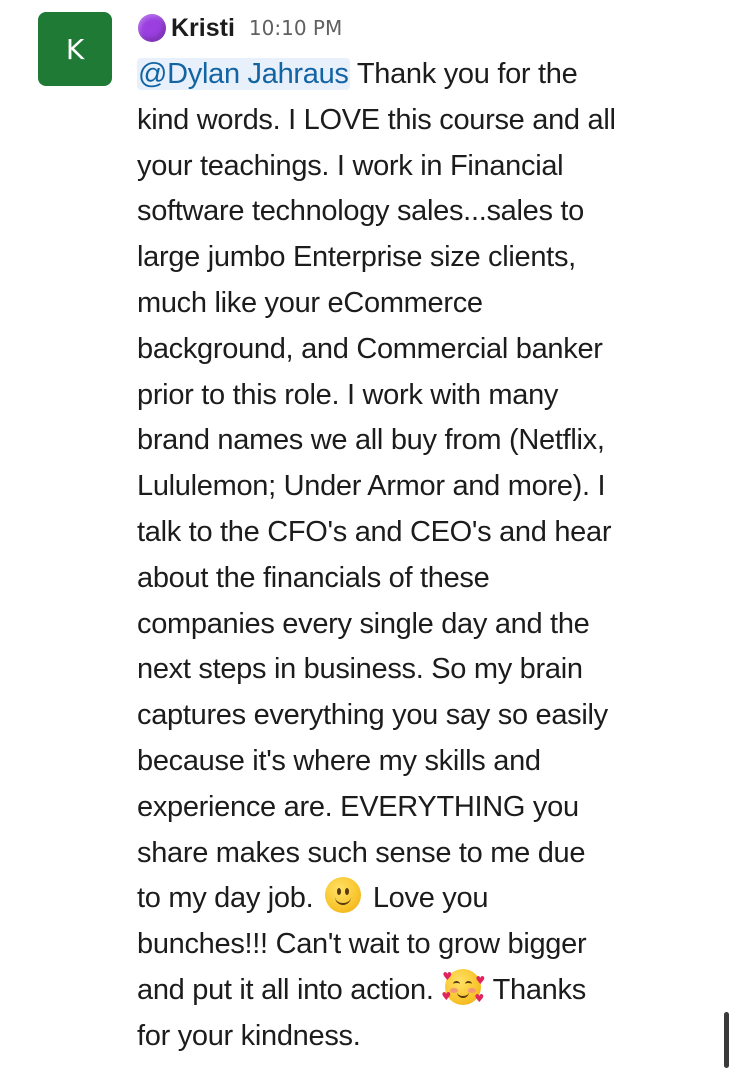 This screenshot has width=736, height=1068. I want to click on avatar-initial: K, so click(75, 49).